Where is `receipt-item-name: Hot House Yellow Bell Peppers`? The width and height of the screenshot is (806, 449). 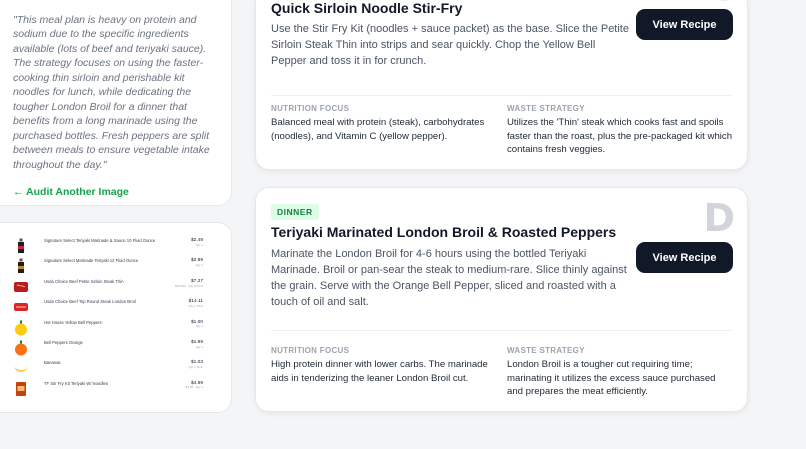 receipt-item-name: Hot House Yellow Bell Peppers is located at coordinates (73, 322).